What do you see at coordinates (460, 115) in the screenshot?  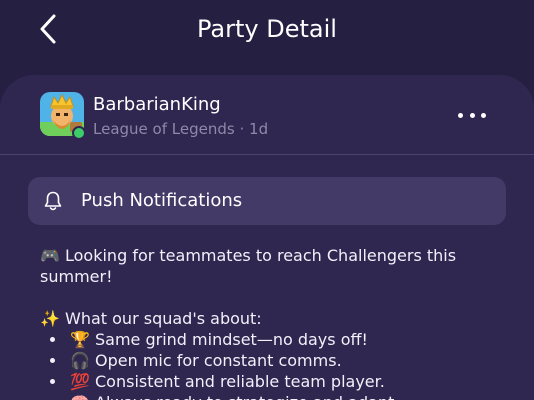 I see `more-horizontal-icon` at bounding box center [460, 115].